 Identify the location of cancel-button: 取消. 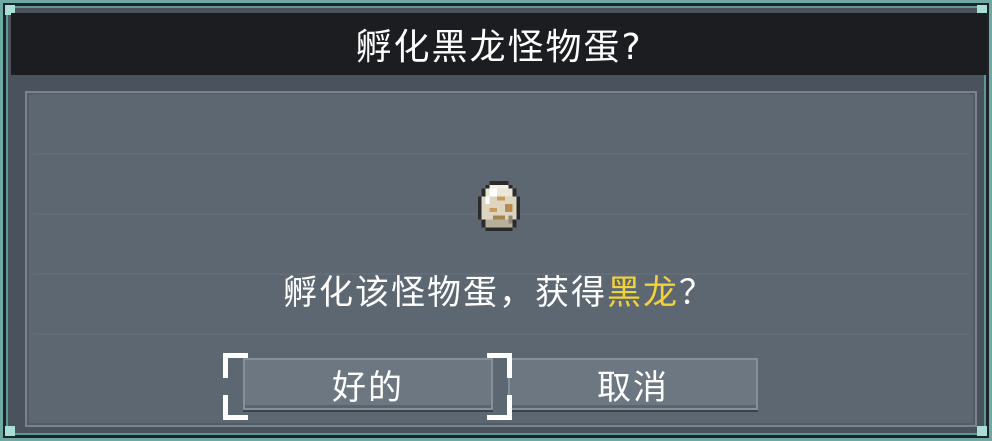
(633, 384).